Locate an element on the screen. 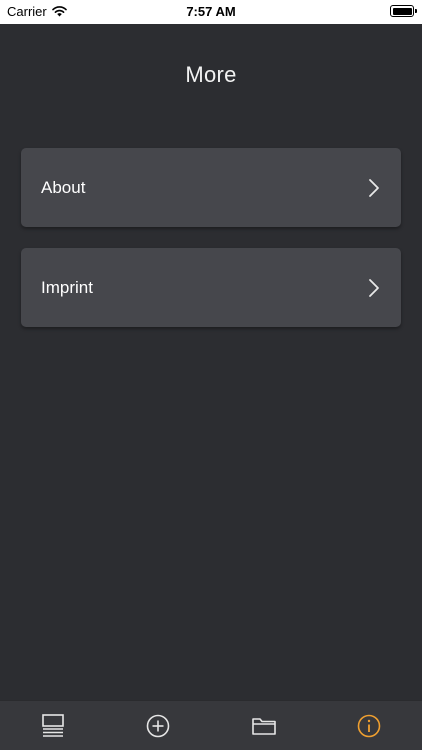  add-circle-icon is located at coordinates (158, 725).